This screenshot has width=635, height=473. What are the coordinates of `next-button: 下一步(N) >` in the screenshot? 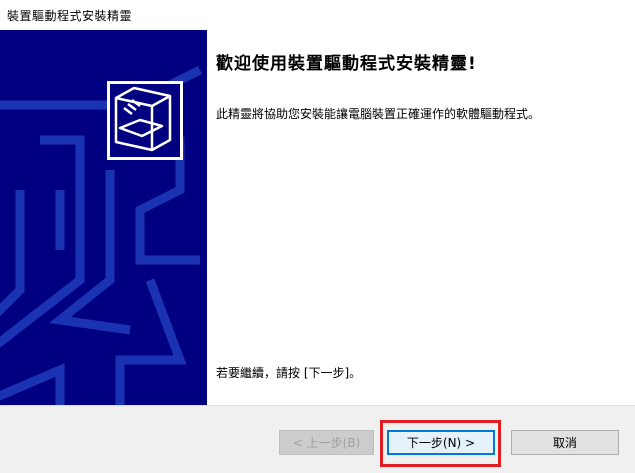 It's located at (441, 442).